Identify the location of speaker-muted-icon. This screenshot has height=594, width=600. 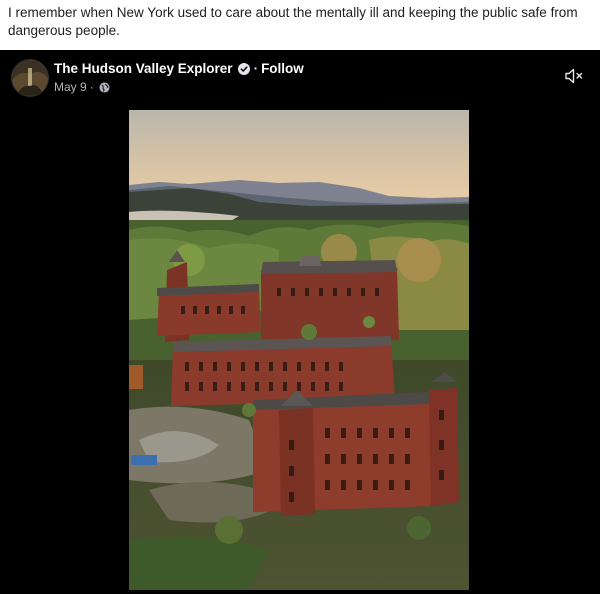
(574, 76).